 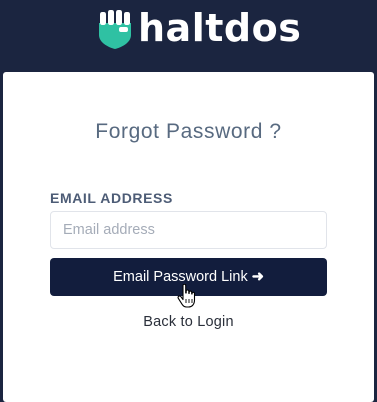 What do you see at coordinates (186, 296) in the screenshot?
I see `hand-pointer-cursor` at bounding box center [186, 296].